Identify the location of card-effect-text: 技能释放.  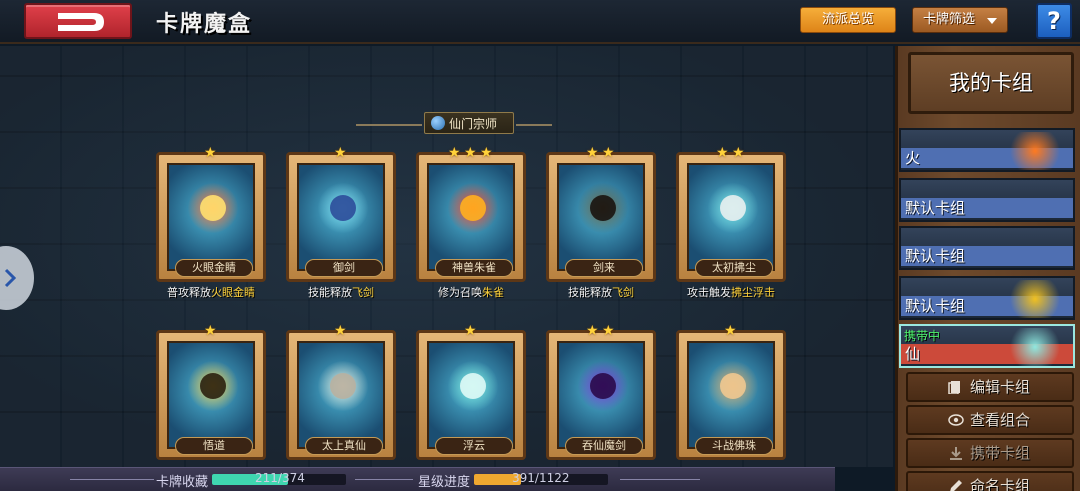
(330, 292).